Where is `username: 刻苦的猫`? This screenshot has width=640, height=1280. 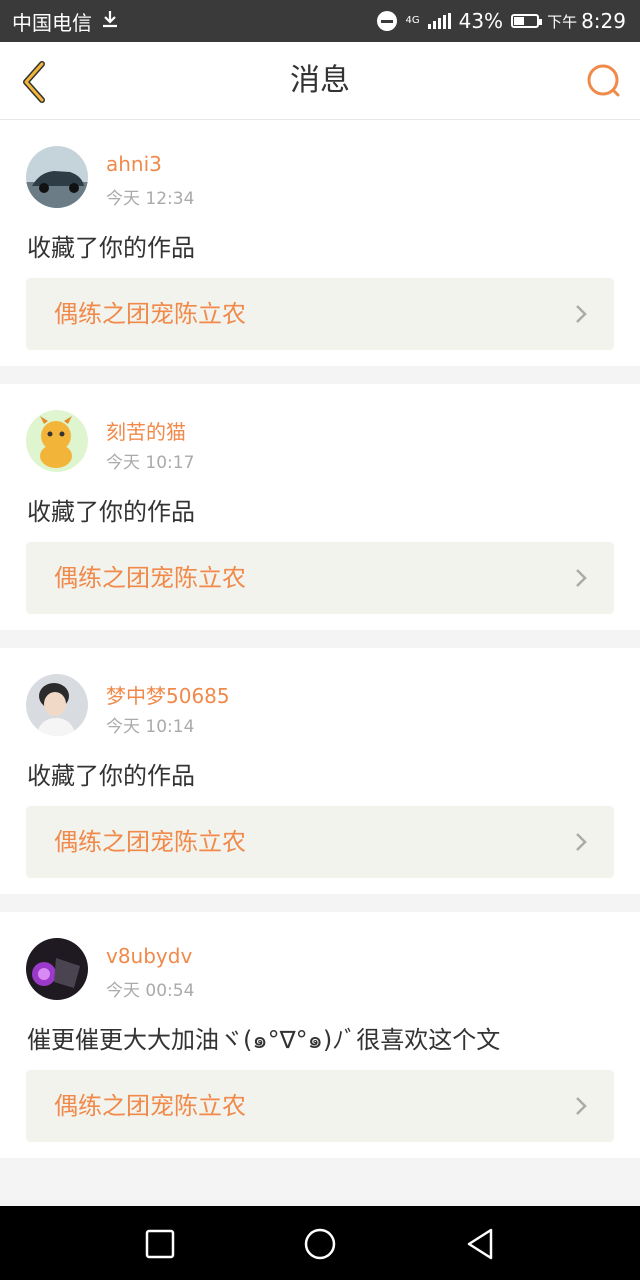 username: 刻苦的猫 is located at coordinates (146, 430).